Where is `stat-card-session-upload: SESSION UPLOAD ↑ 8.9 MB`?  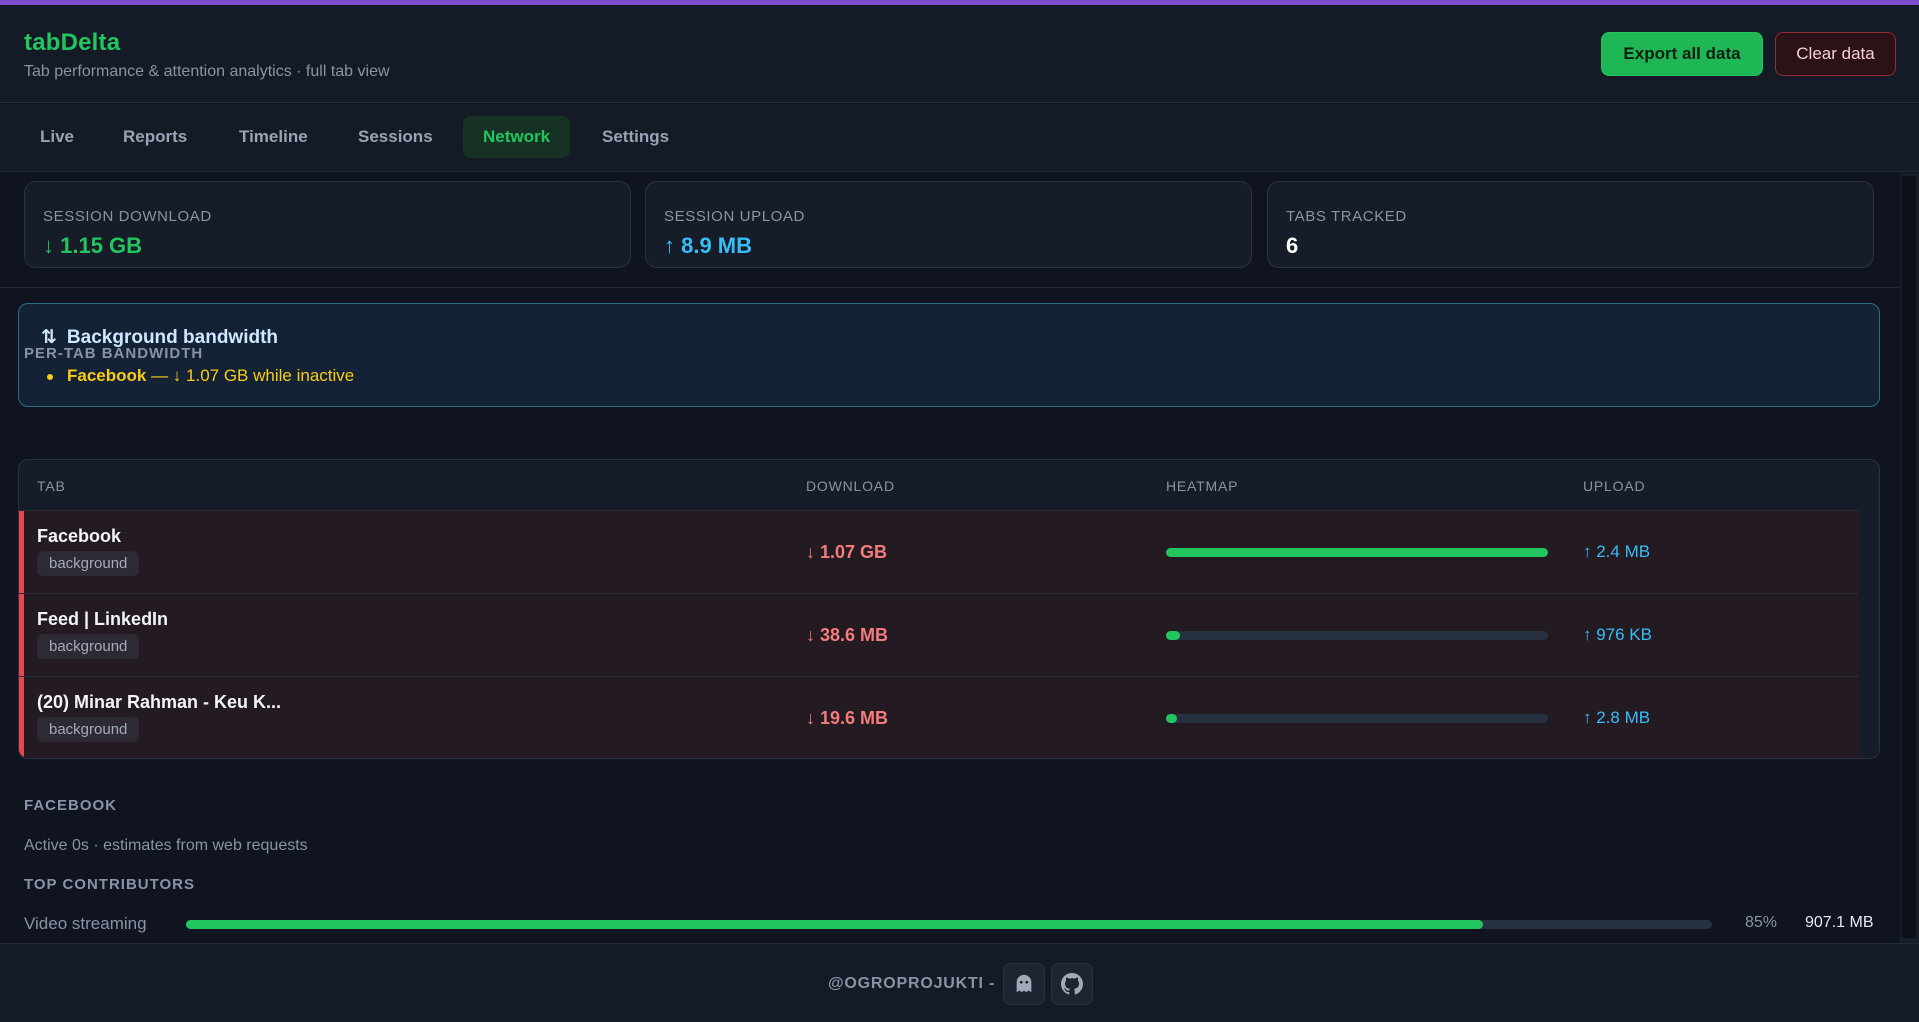 stat-card-session-upload: SESSION UPLOAD ↑ 8.9 MB is located at coordinates (948, 224).